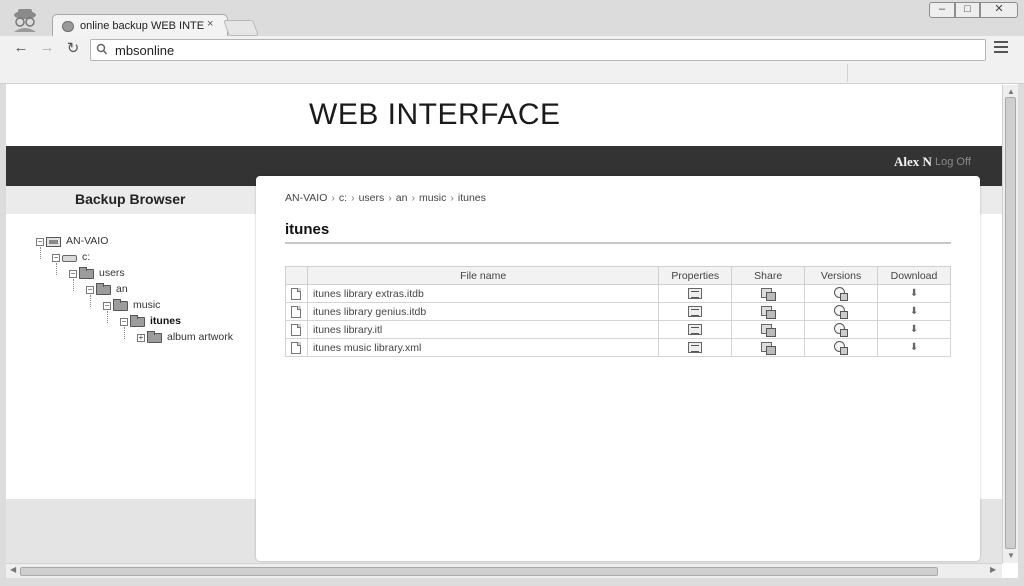 The height and width of the screenshot is (586, 1024). I want to click on column-header-properties: Properties, so click(695, 275).